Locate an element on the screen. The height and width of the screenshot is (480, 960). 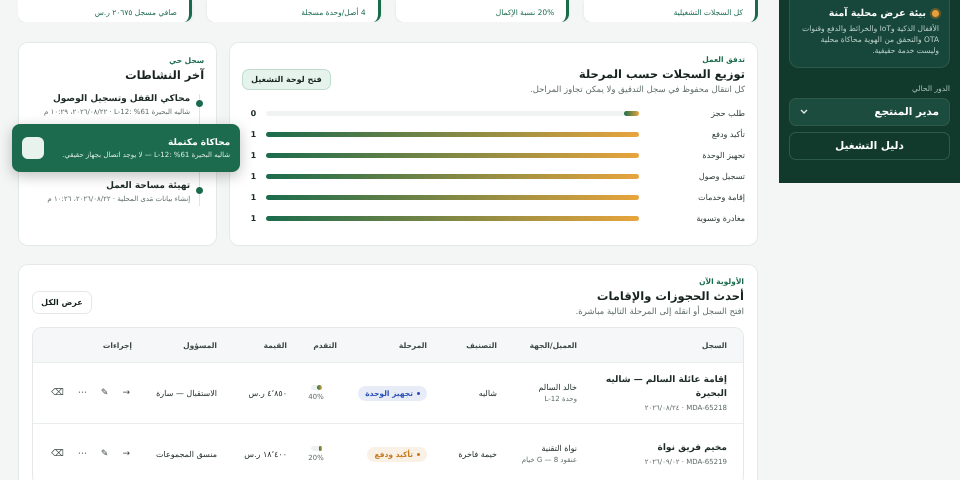
status-dot-icon is located at coordinates (935, 13).